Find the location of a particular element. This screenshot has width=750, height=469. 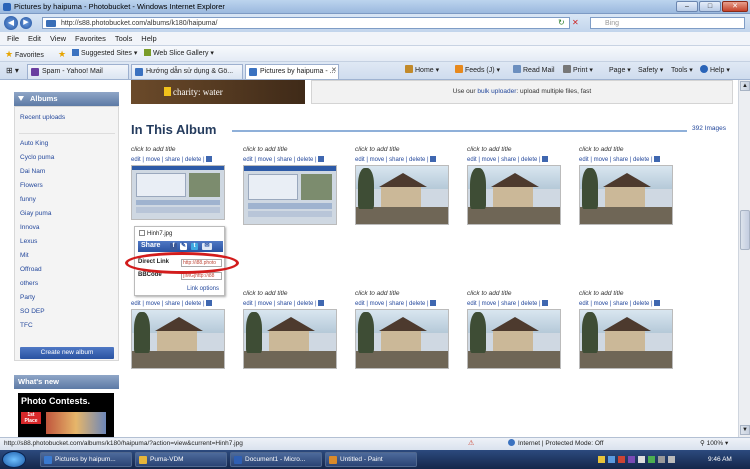

link-options-link: Link options is located at coordinates (203, 289).